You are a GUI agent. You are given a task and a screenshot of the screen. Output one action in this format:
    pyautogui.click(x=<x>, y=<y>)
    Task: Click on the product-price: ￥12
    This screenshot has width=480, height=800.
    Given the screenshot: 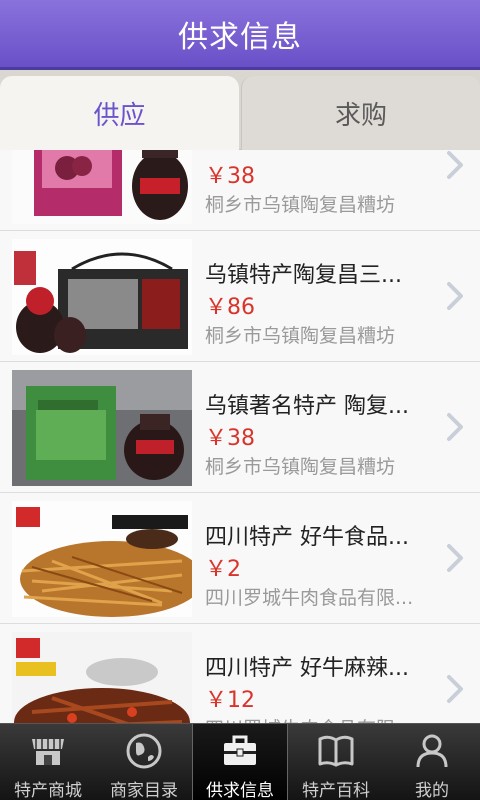 What is the action you would take?
    pyautogui.click(x=230, y=700)
    